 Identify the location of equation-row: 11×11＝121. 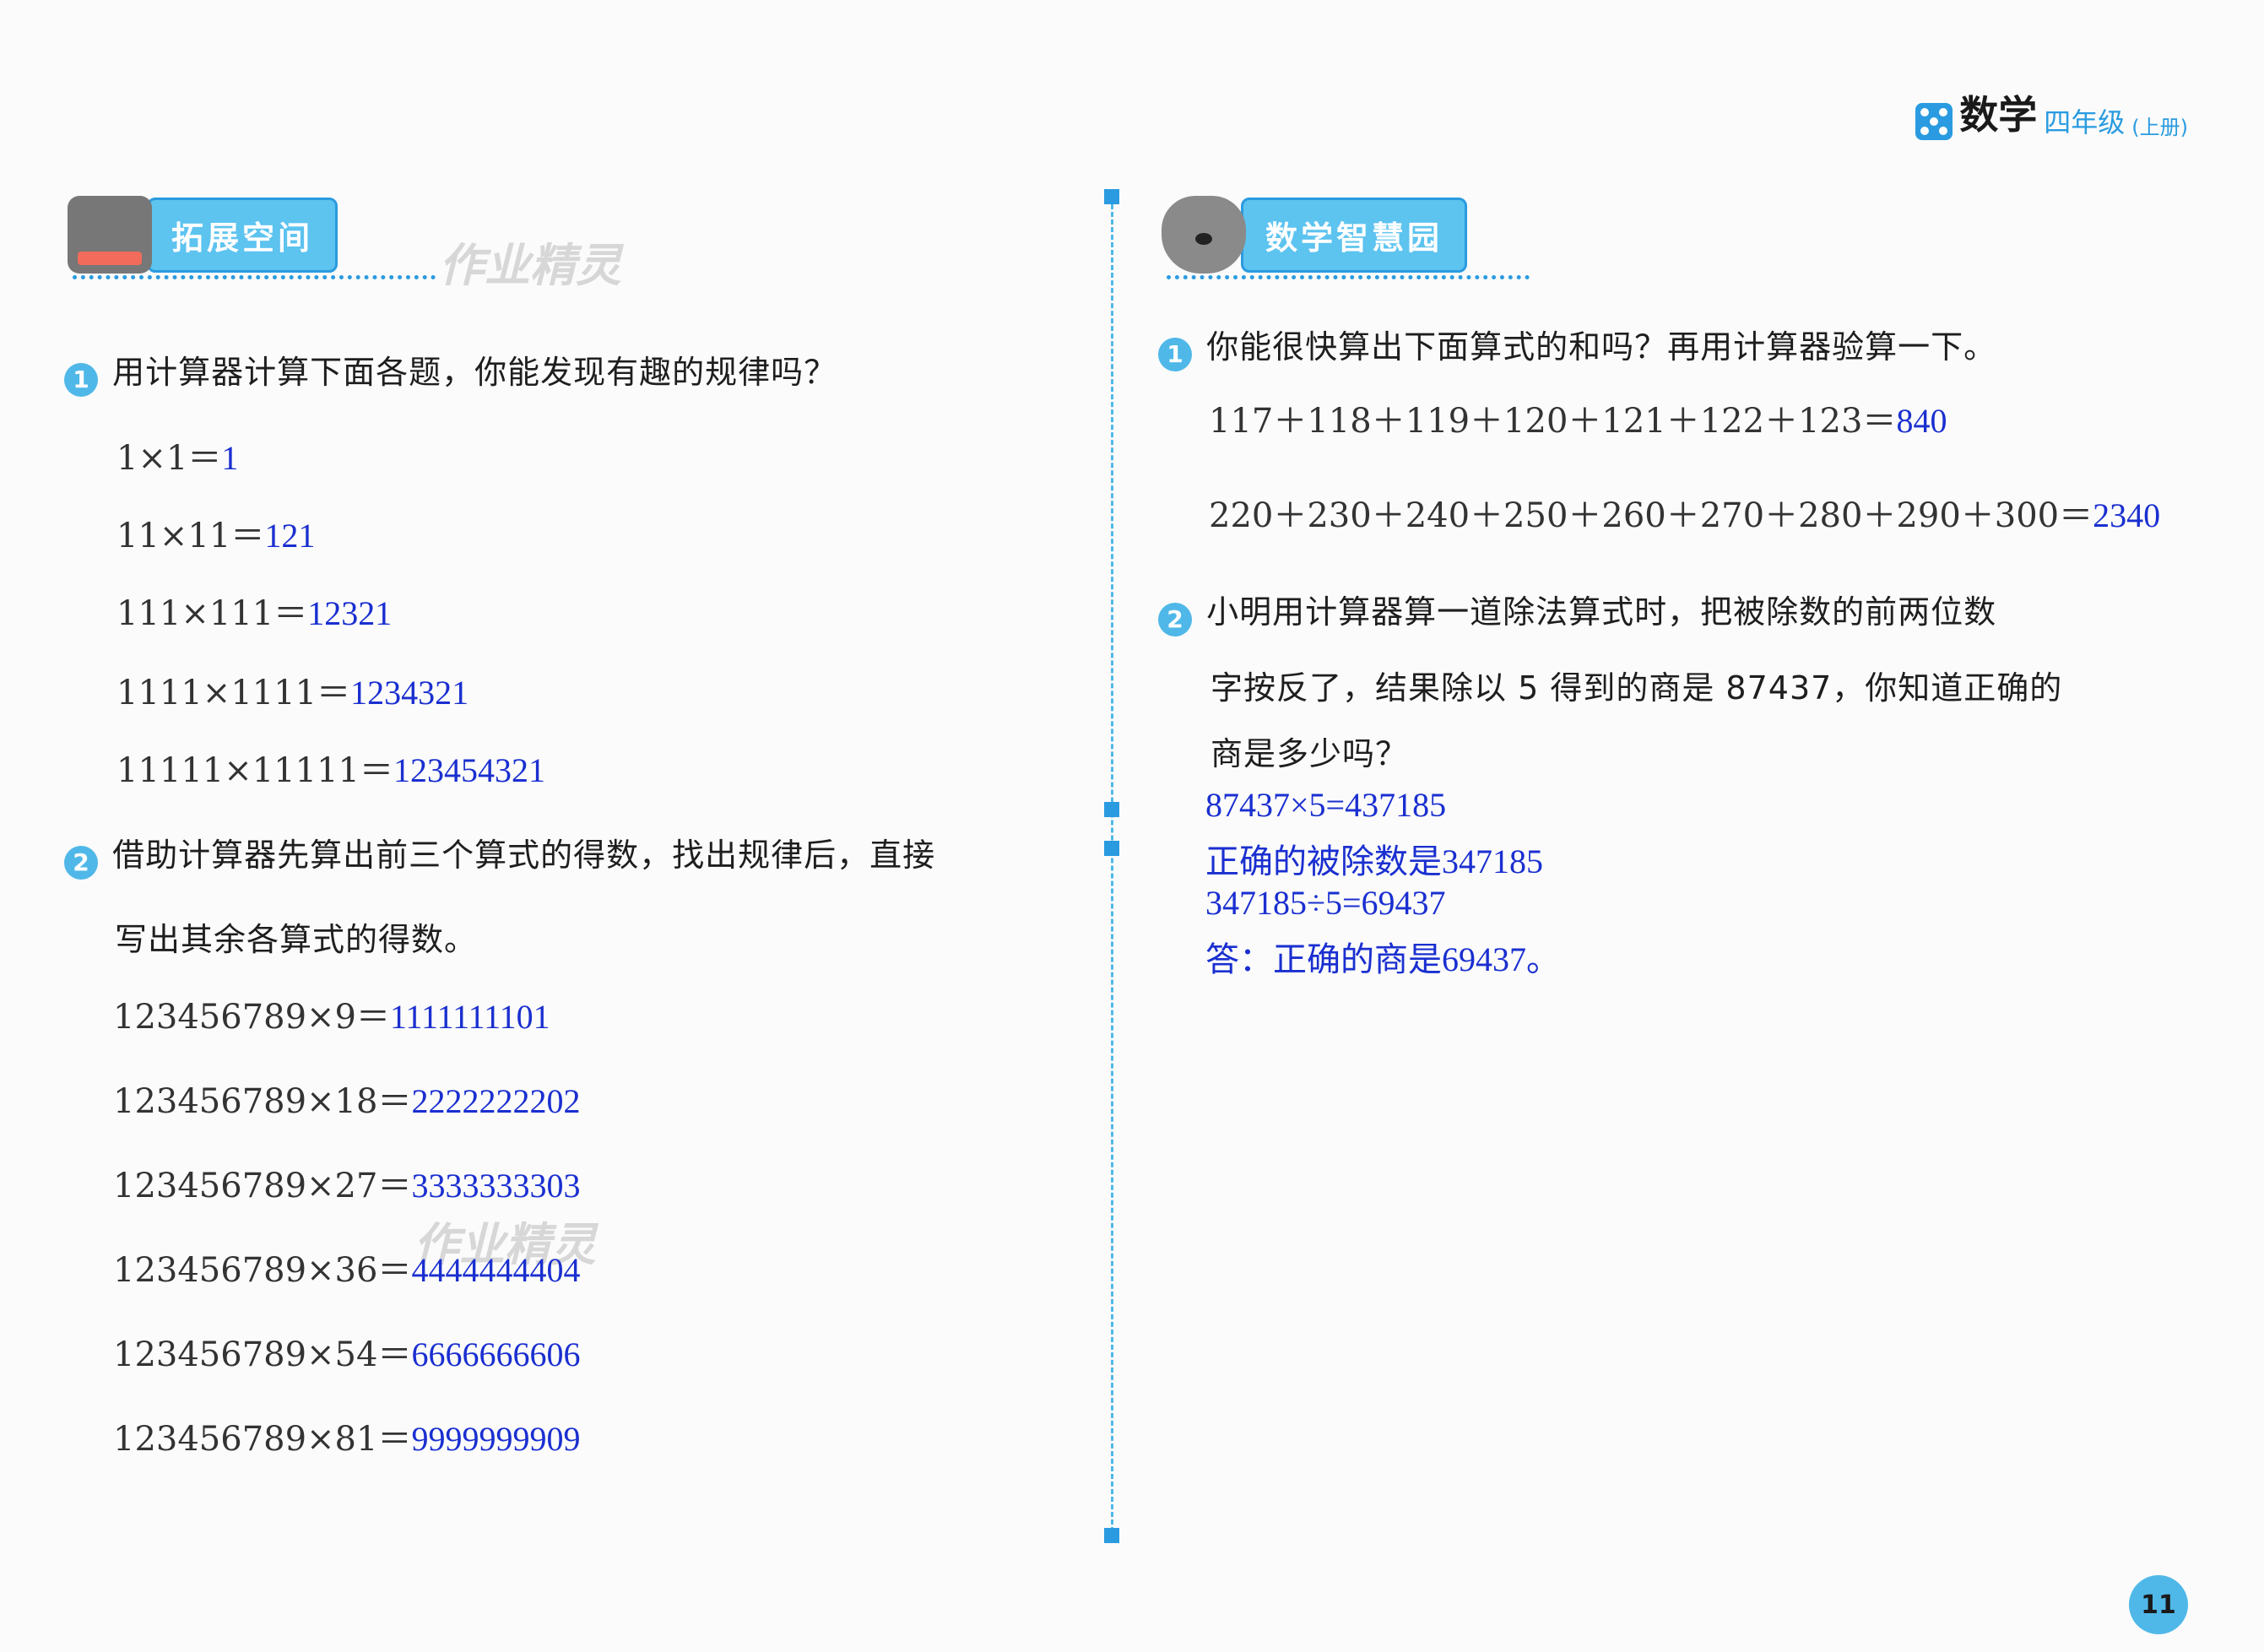
(215, 533).